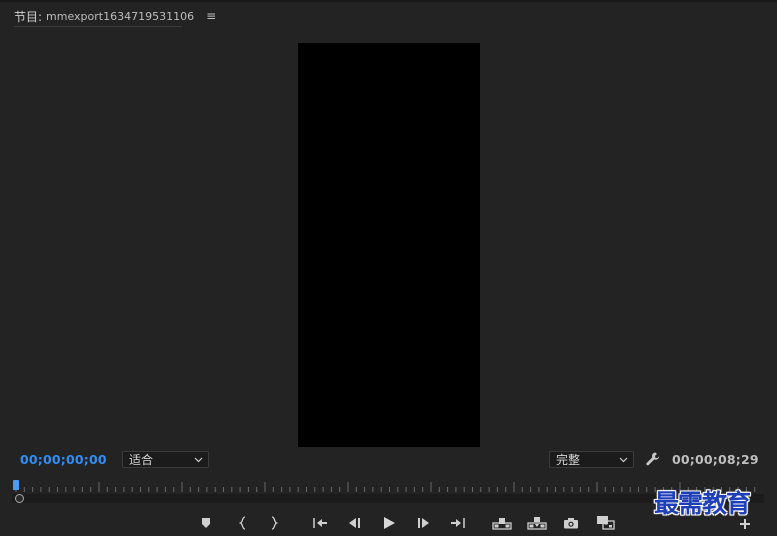  Describe the element at coordinates (715, 459) in the screenshot. I see `duration-timecode: 00;00;08;29` at that location.